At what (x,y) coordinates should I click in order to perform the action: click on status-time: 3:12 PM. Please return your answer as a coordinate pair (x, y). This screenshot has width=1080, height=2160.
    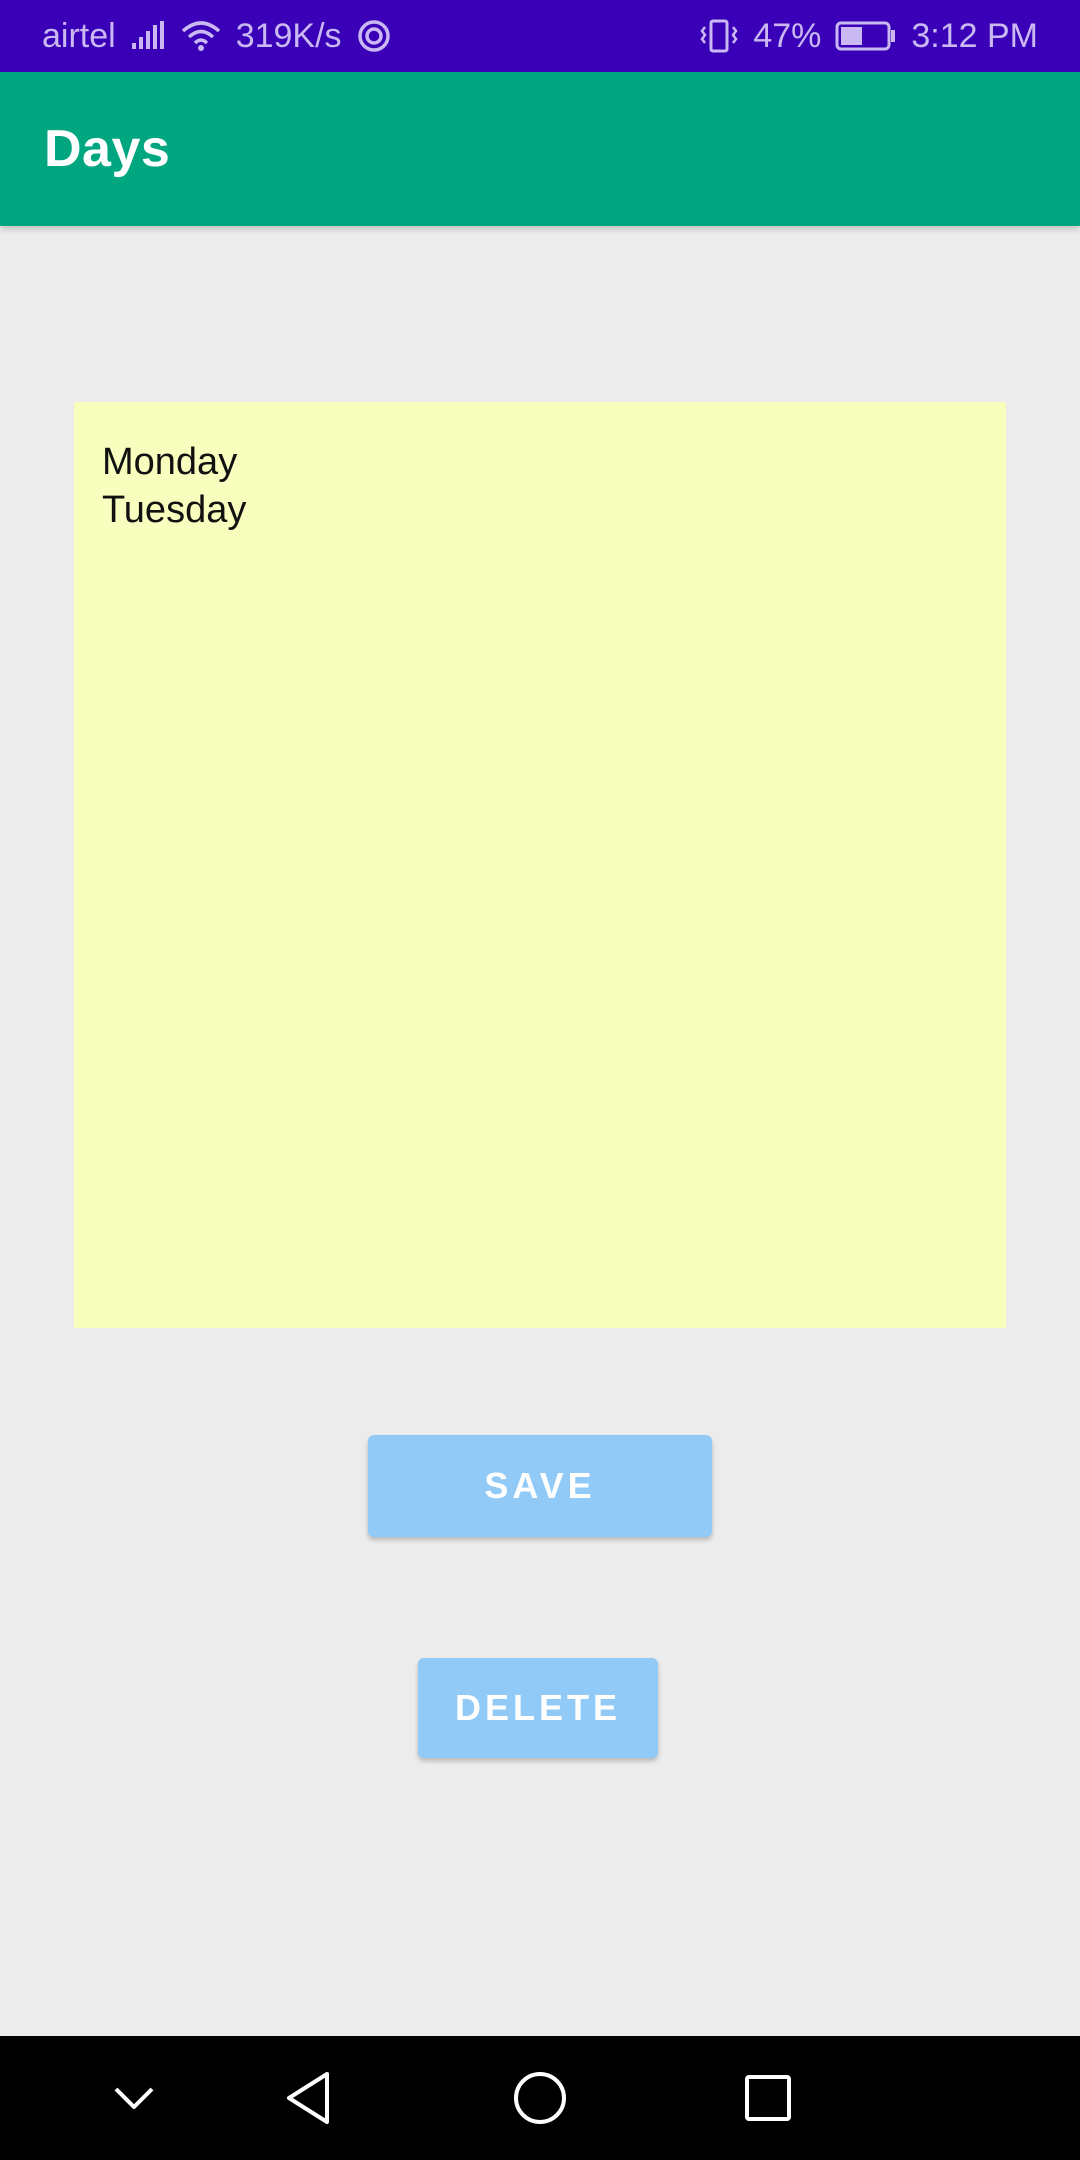
    Looking at the image, I should click on (974, 35).